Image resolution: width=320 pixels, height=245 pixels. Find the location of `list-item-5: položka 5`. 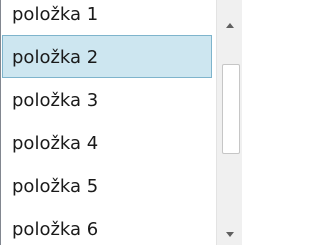

list-item-5: položka 5 is located at coordinates (108, 185).